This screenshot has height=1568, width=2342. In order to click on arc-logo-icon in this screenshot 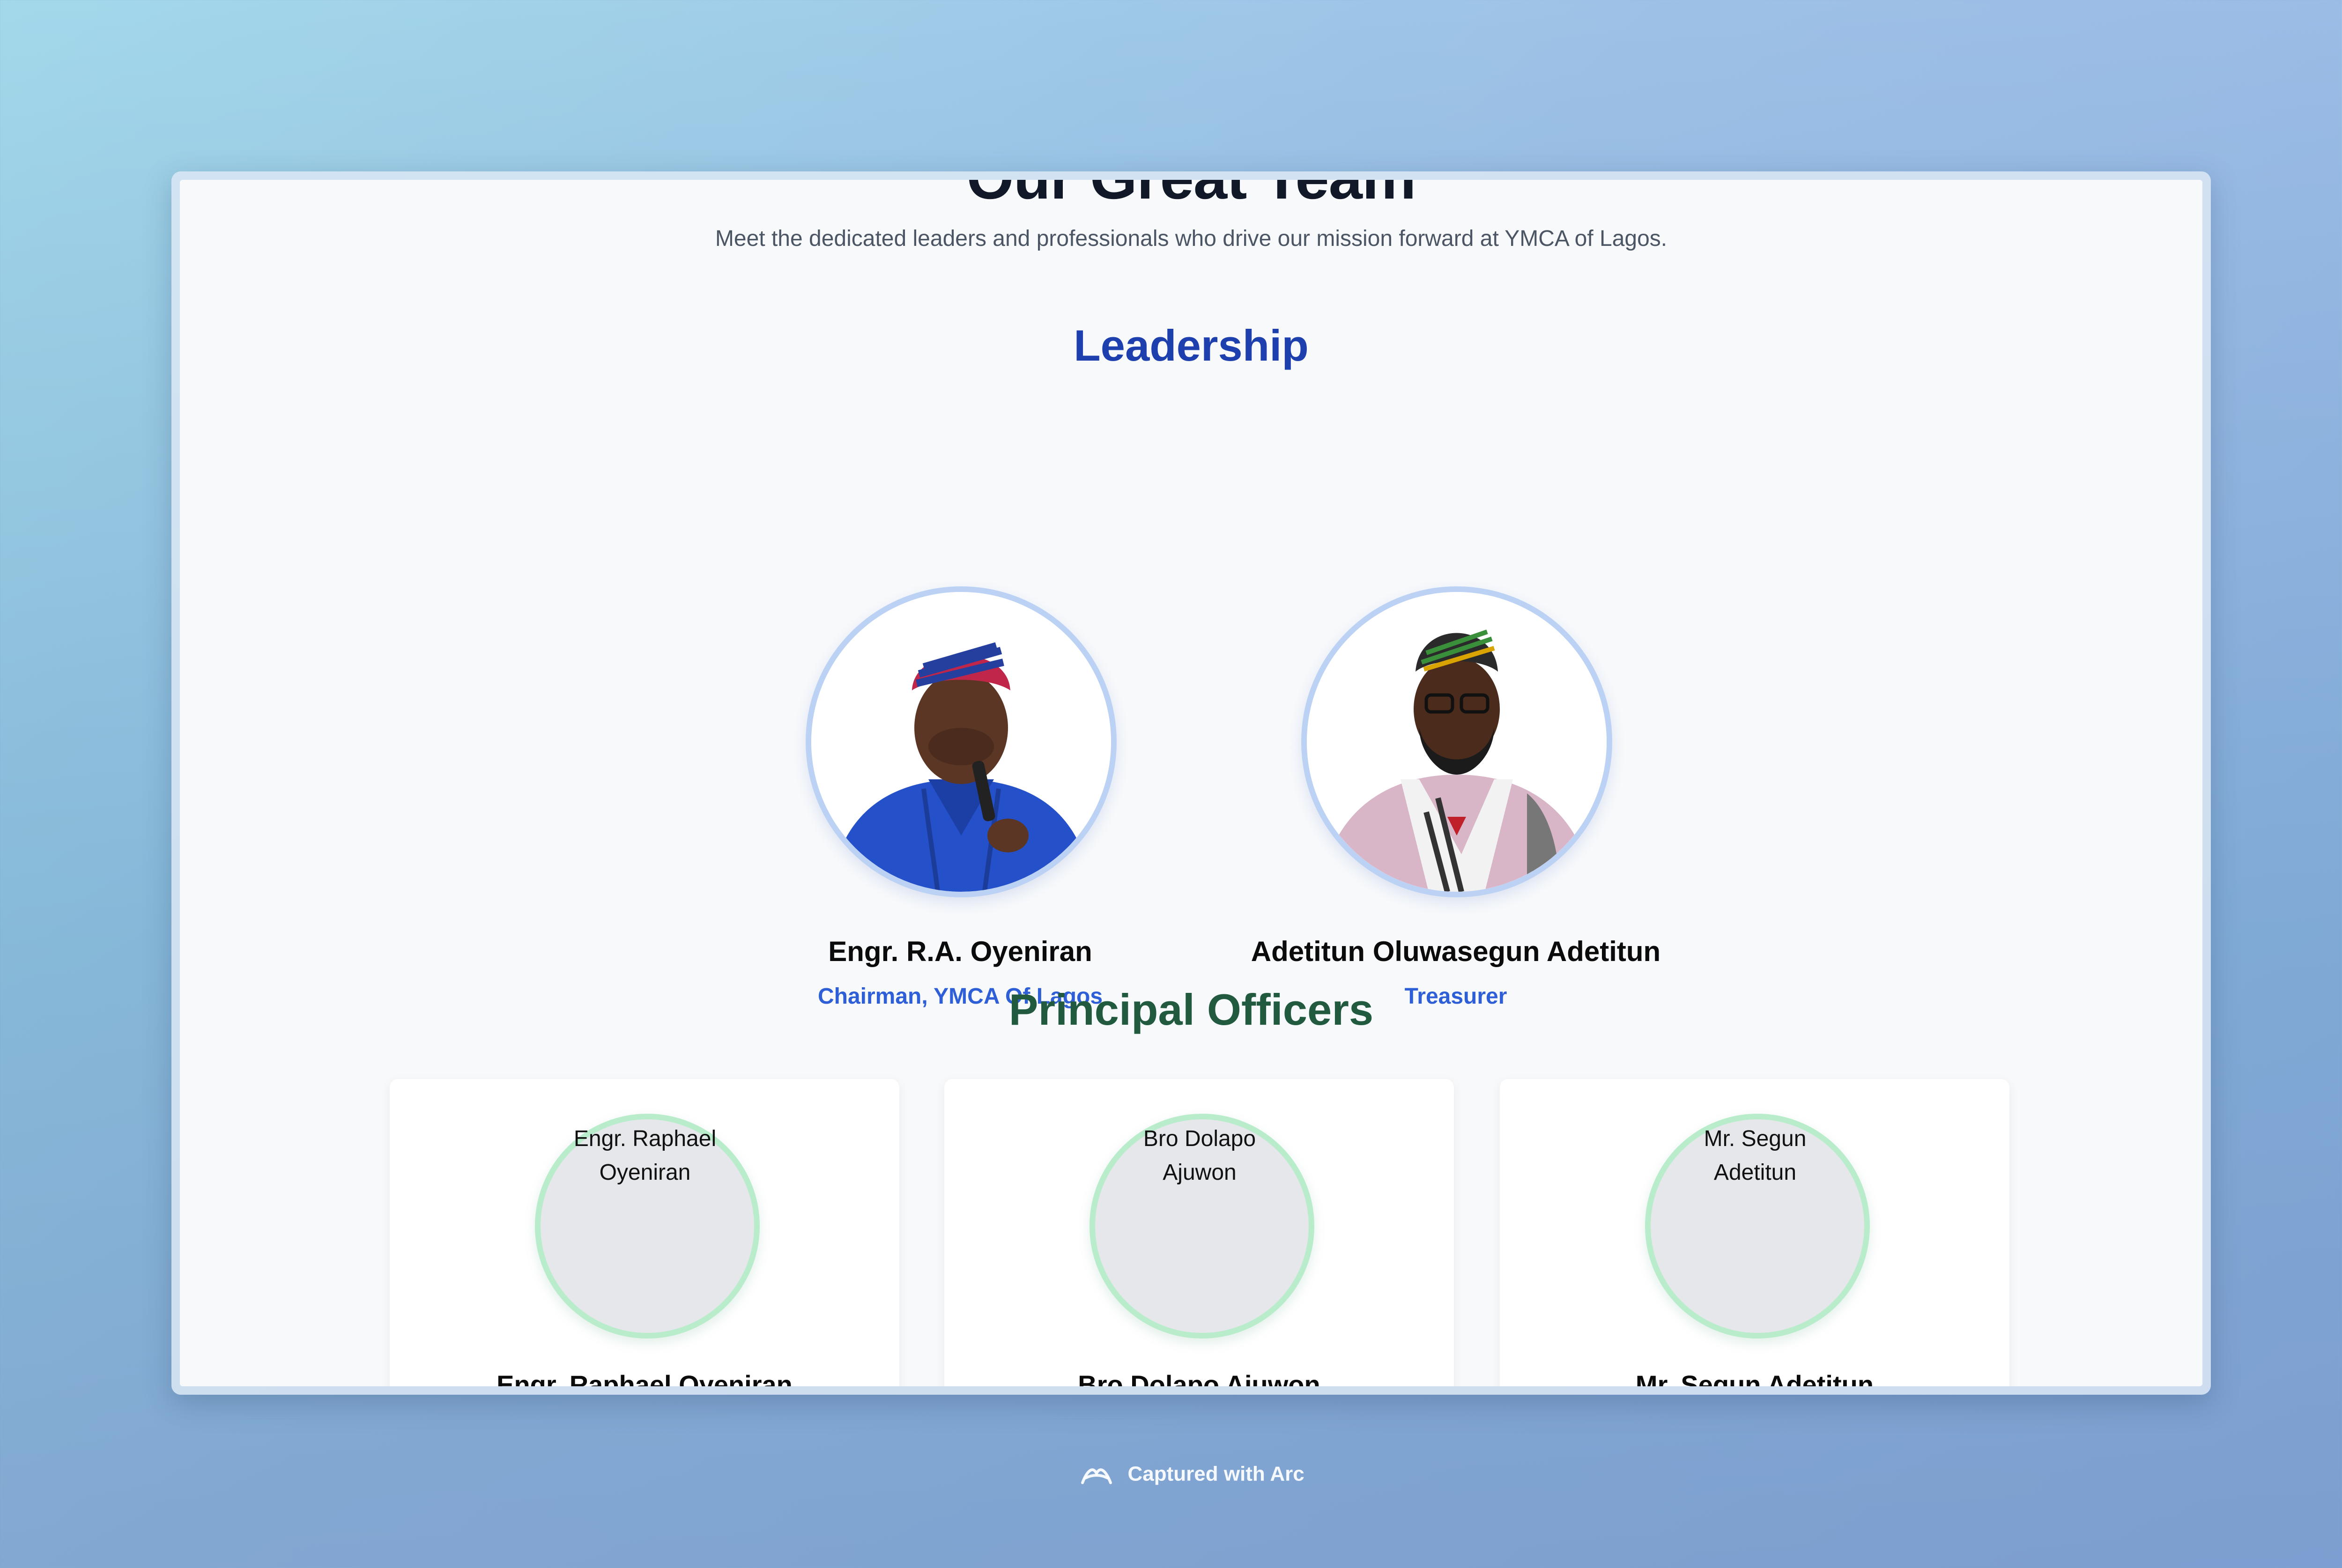, I will do `click(1096, 1476)`.